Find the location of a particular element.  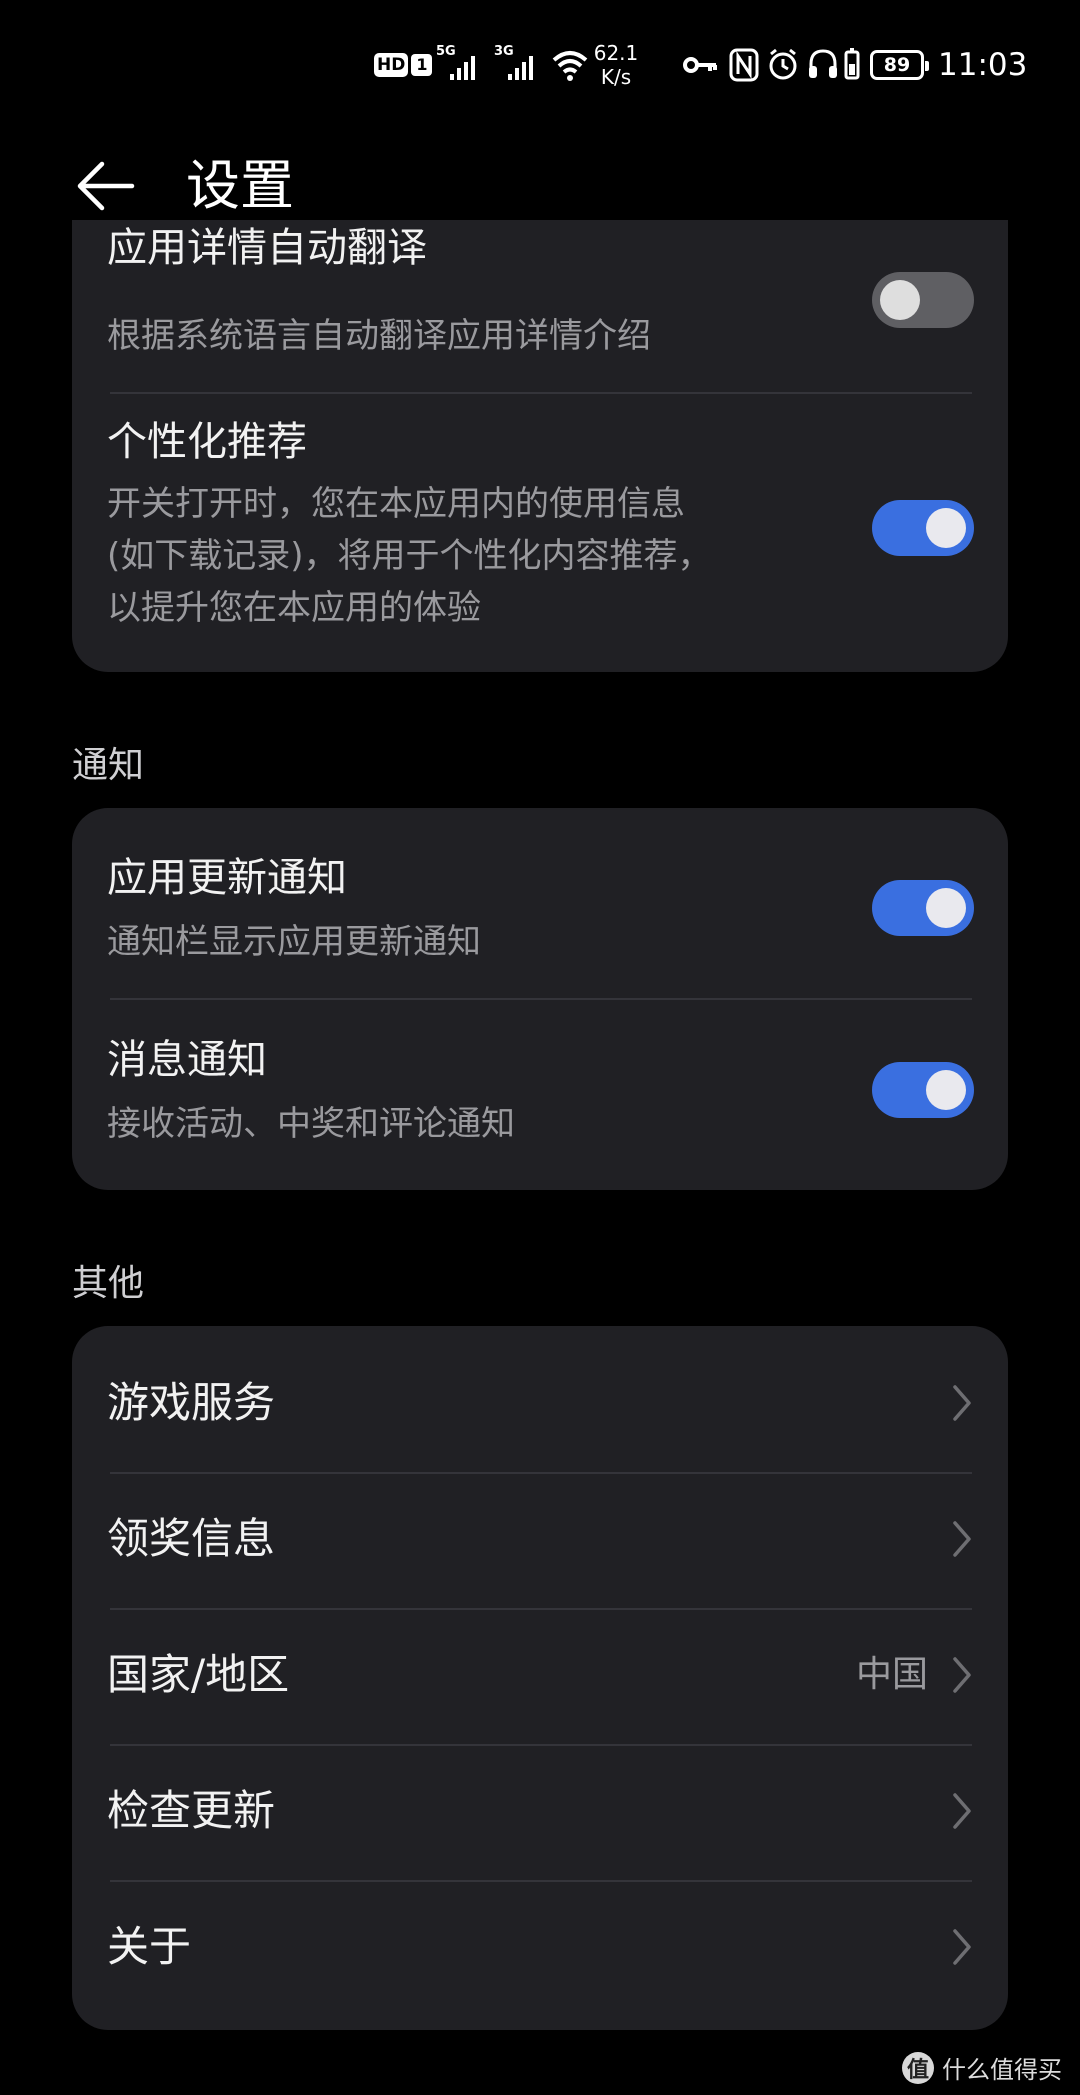

back-button is located at coordinates (106, 186).